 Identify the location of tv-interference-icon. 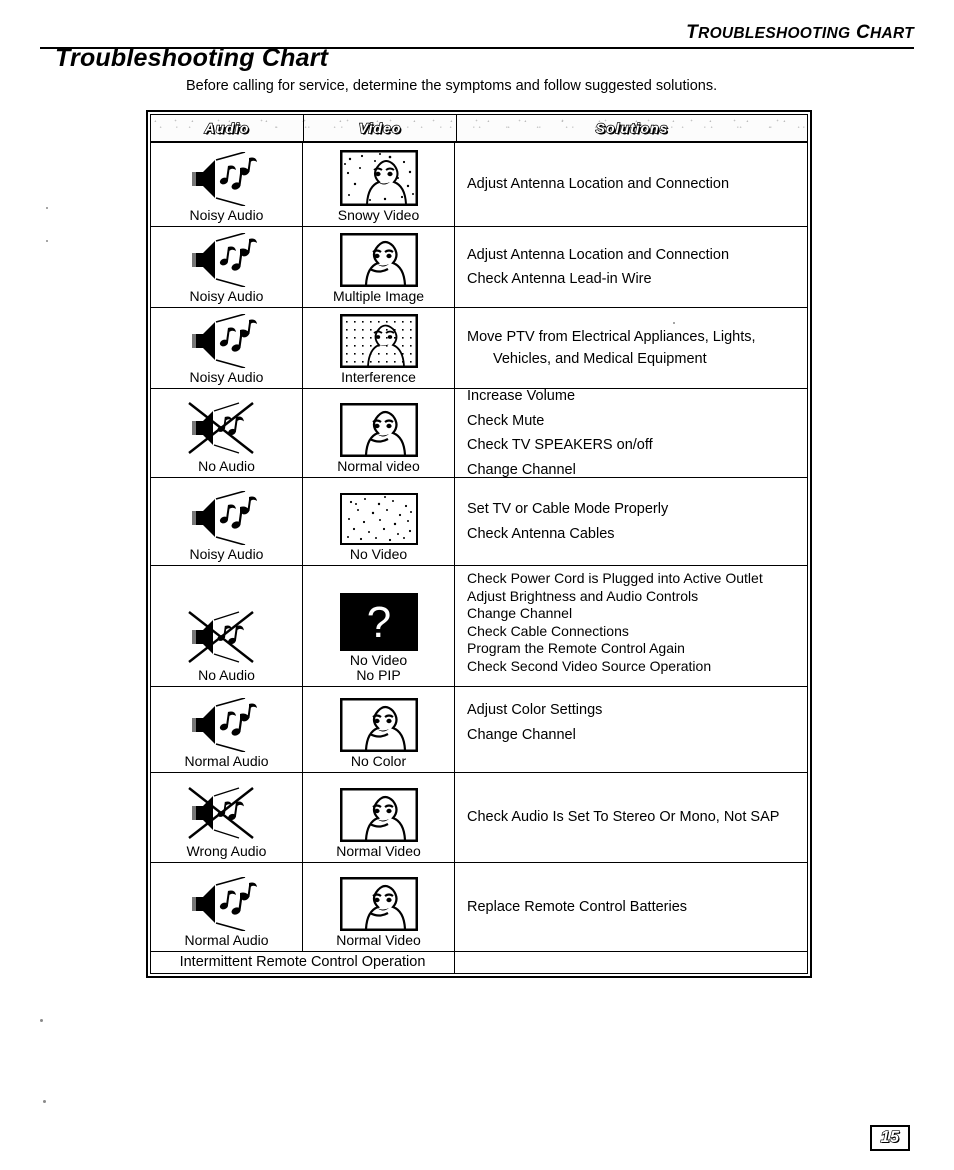
(378, 341).